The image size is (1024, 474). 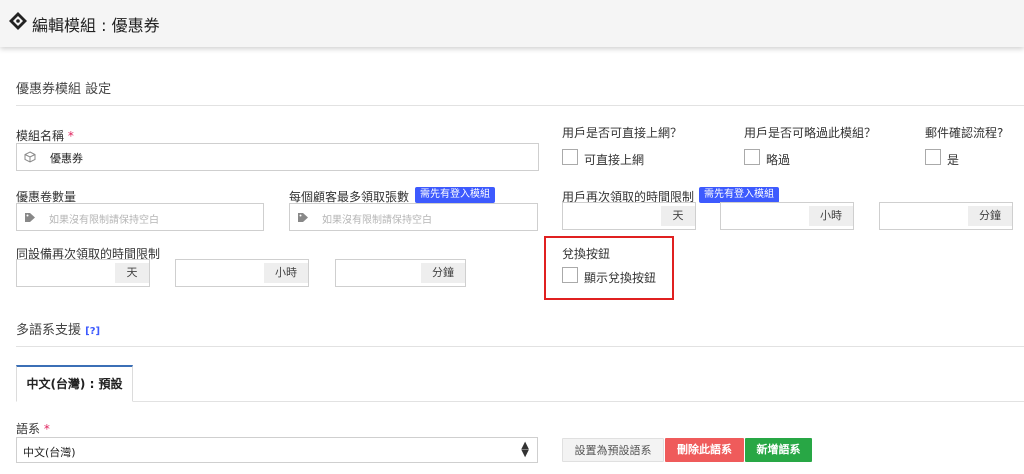 I want to click on tag-icon, so click(x=18, y=21).